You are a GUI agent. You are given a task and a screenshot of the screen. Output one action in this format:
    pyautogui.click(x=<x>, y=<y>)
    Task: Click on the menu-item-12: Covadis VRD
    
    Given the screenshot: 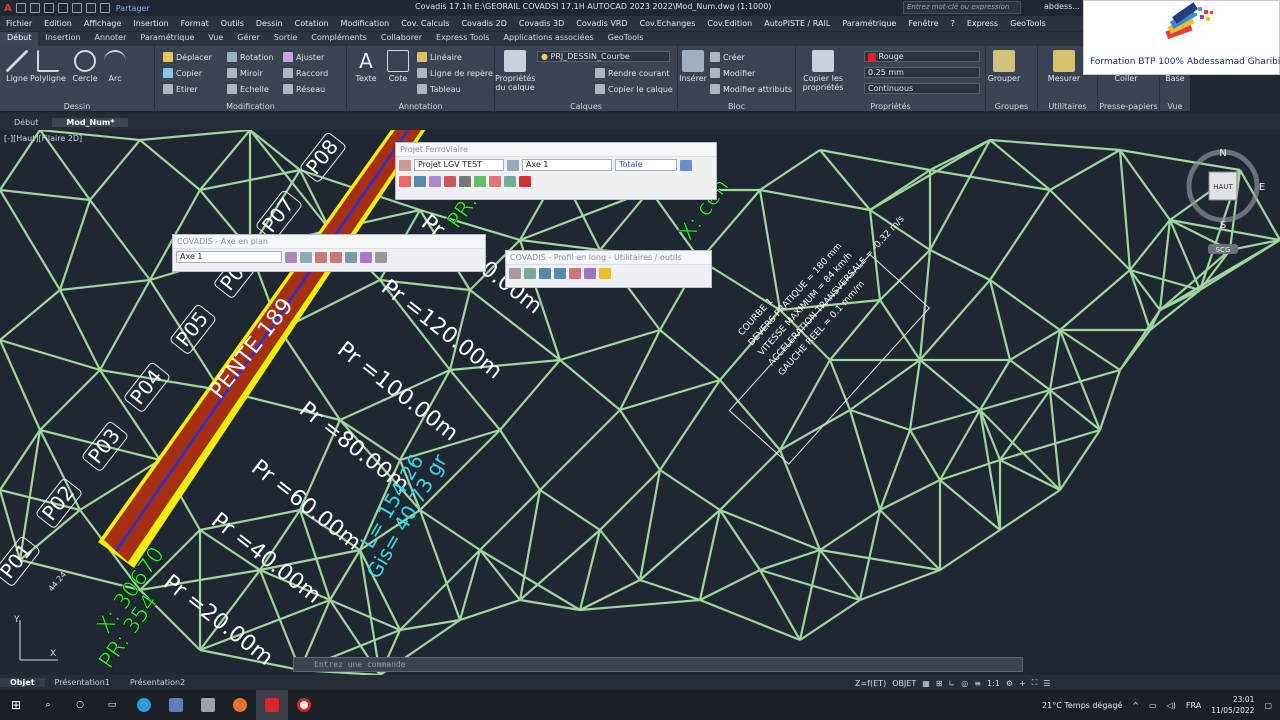 What is the action you would take?
    pyautogui.click(x=601, y=23)
    